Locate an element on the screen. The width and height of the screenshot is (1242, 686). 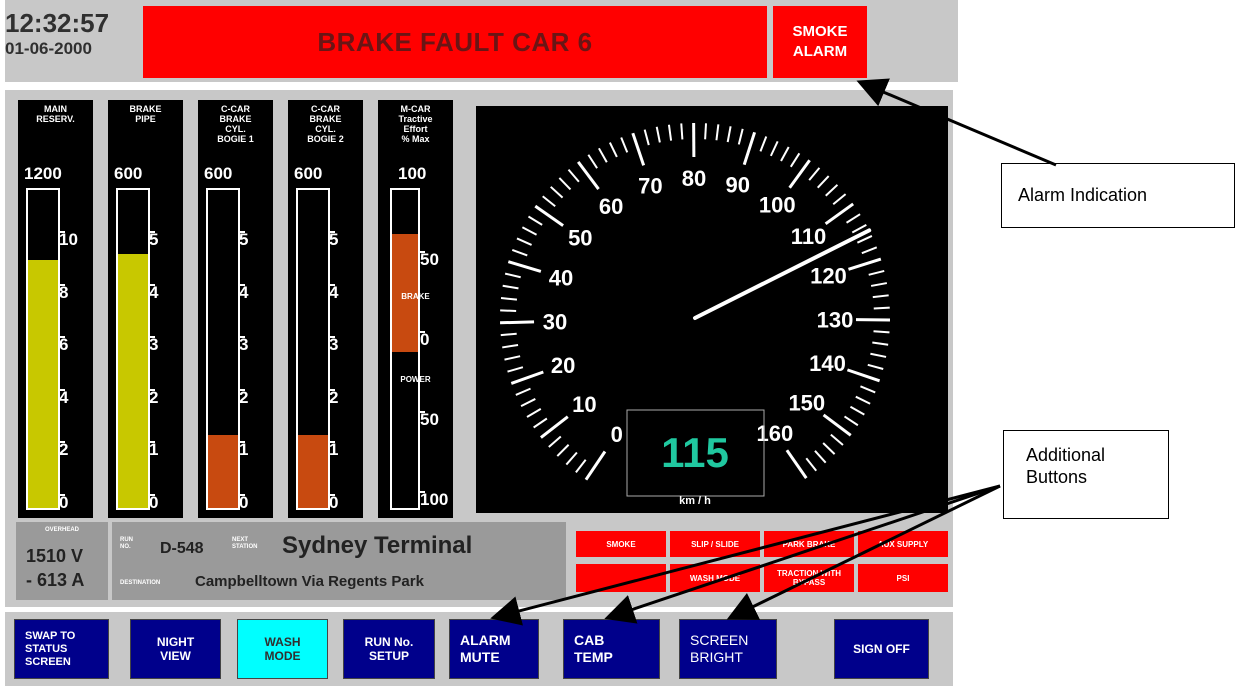
arrow-screen-bright is located at coordinates (863, 552).